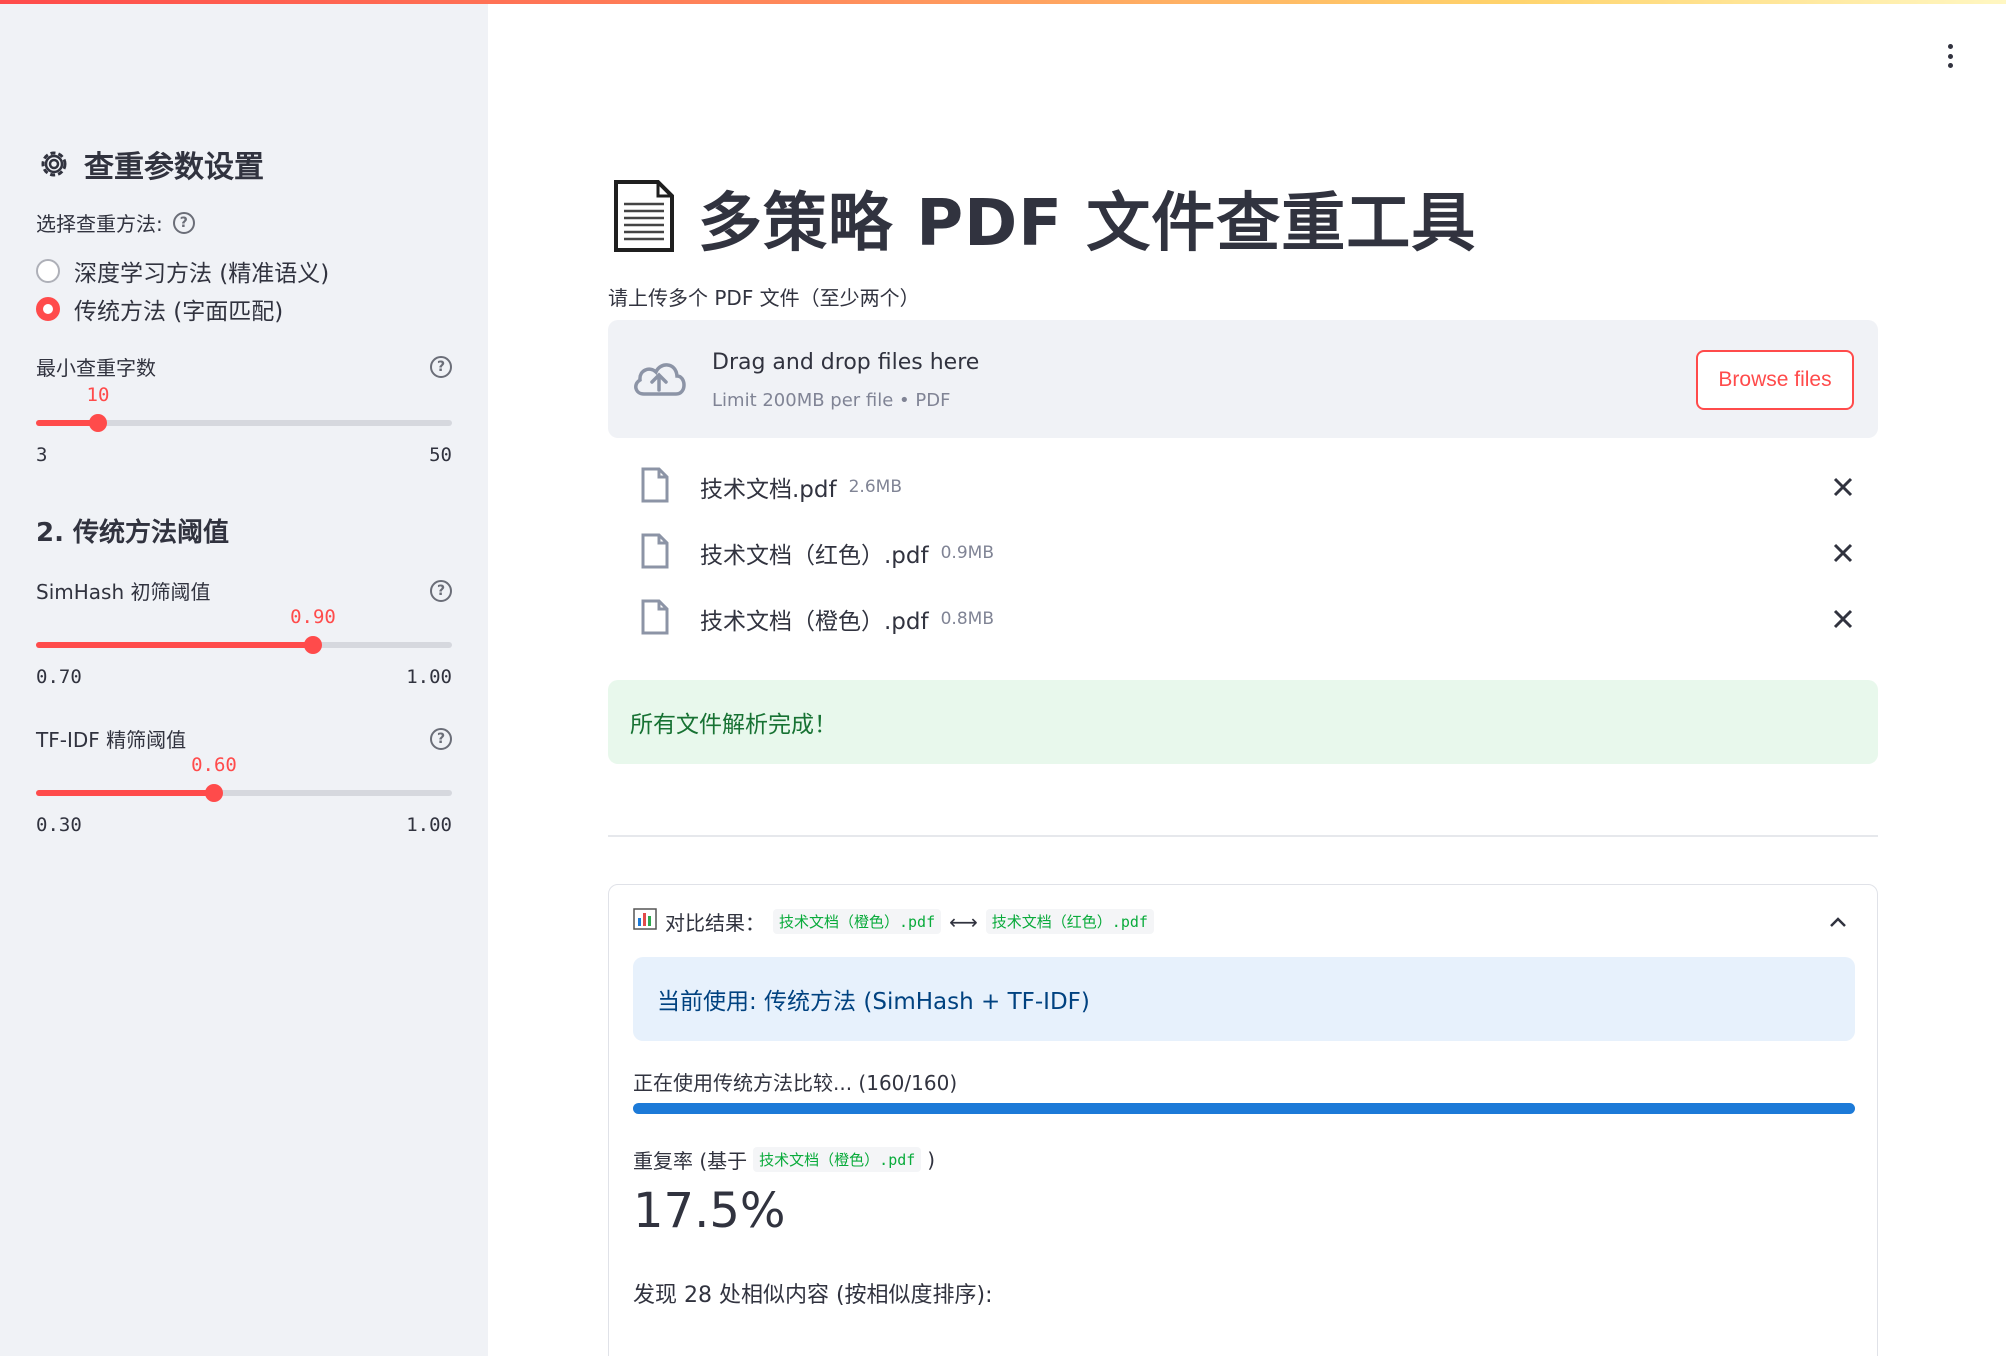  Describe the element at coordinates (48, 309) in the screenshot. I see `radio-button-selected` at that location.